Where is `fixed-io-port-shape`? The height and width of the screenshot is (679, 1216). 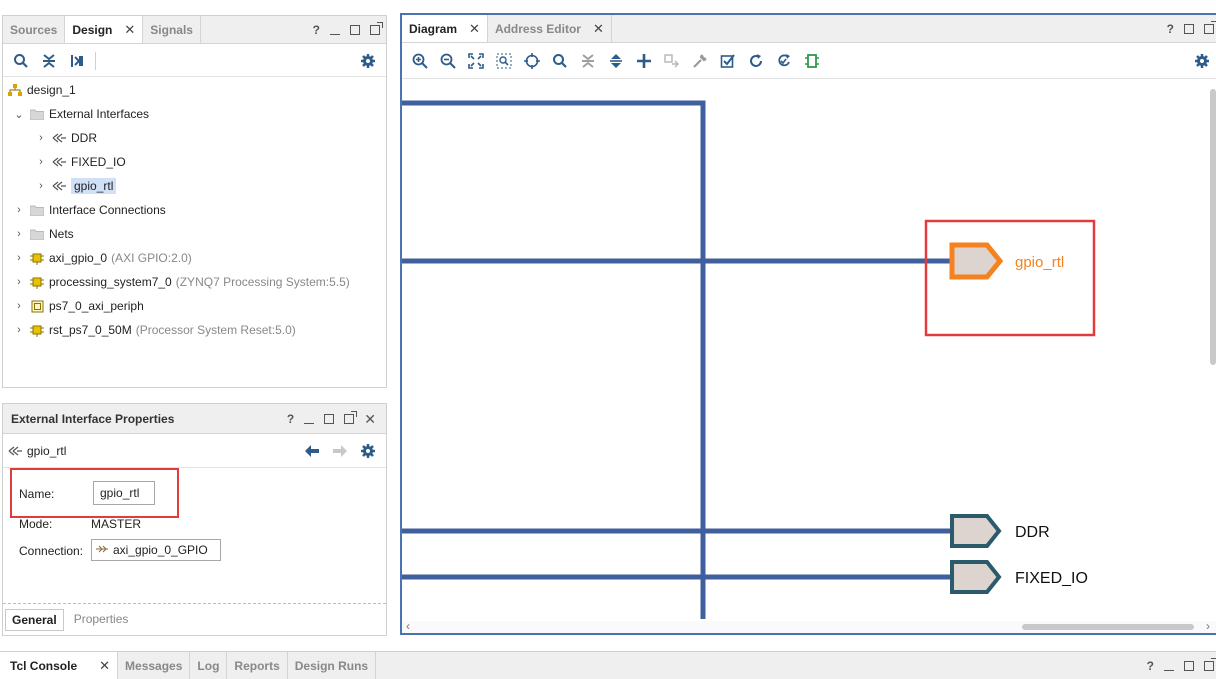 fixed-io-port-shape is located at coordinates (976, 577).